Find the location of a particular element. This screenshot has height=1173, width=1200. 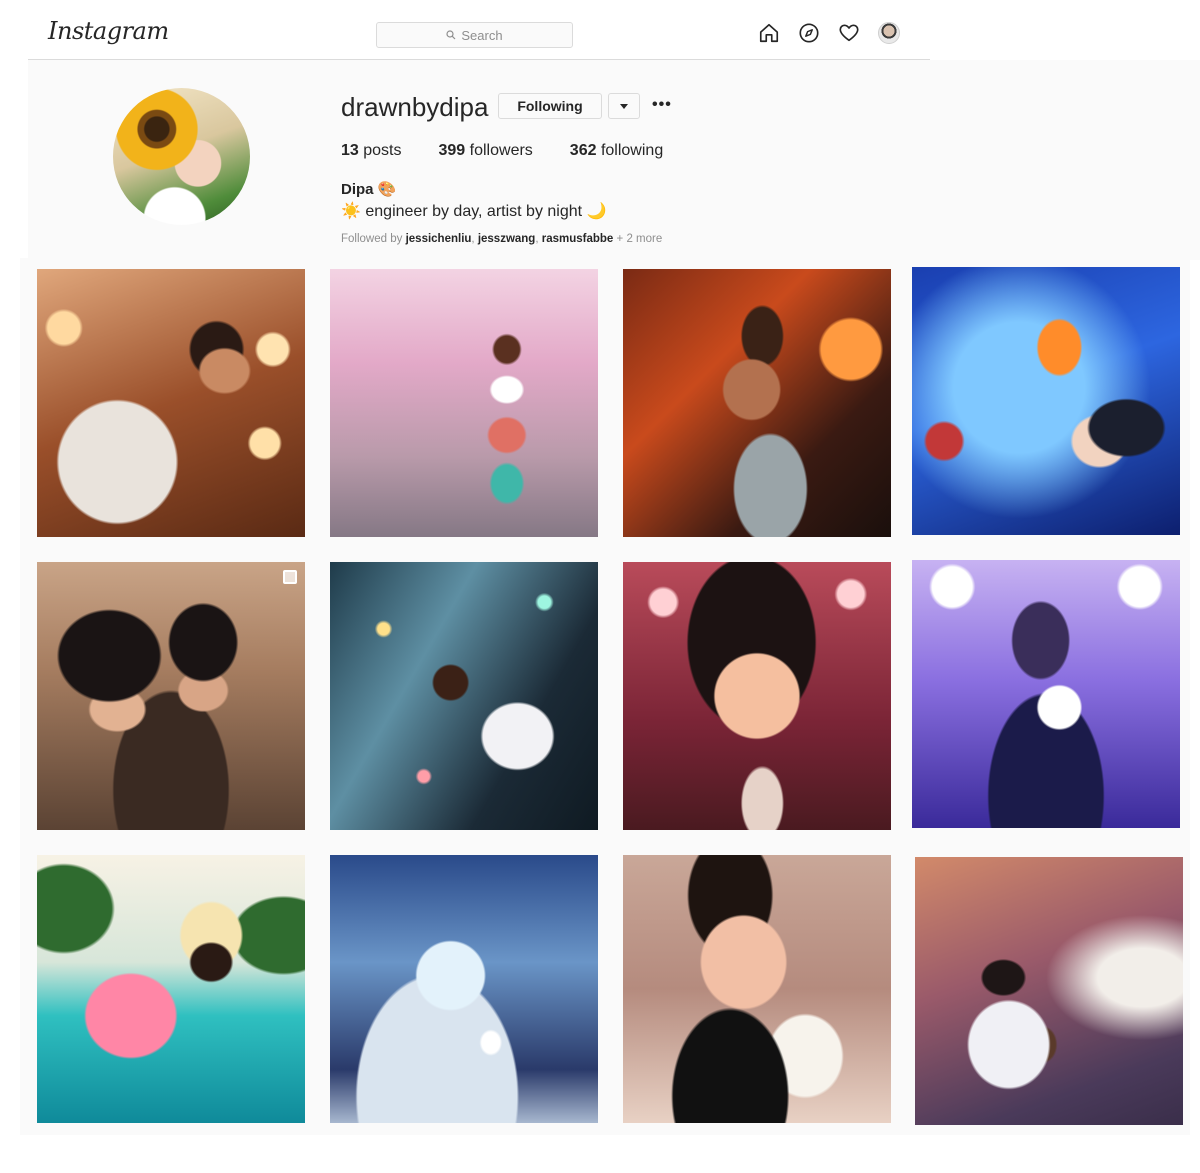

followers-label: followers is located at coordinates (501, 150).